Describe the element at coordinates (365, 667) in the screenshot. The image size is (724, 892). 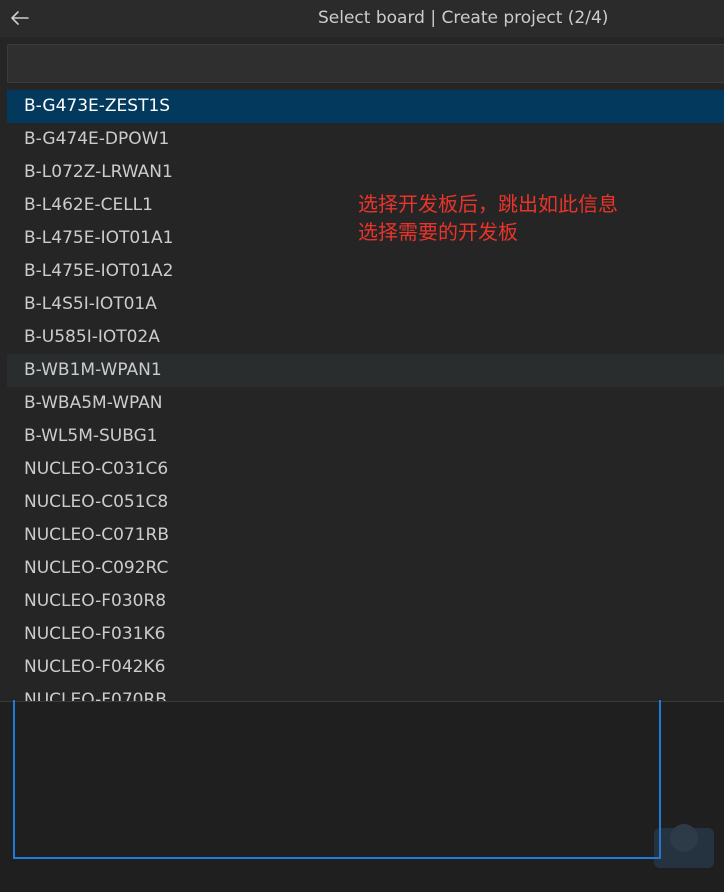
I see `board-item: NUCLEO-F042K6` at that location.